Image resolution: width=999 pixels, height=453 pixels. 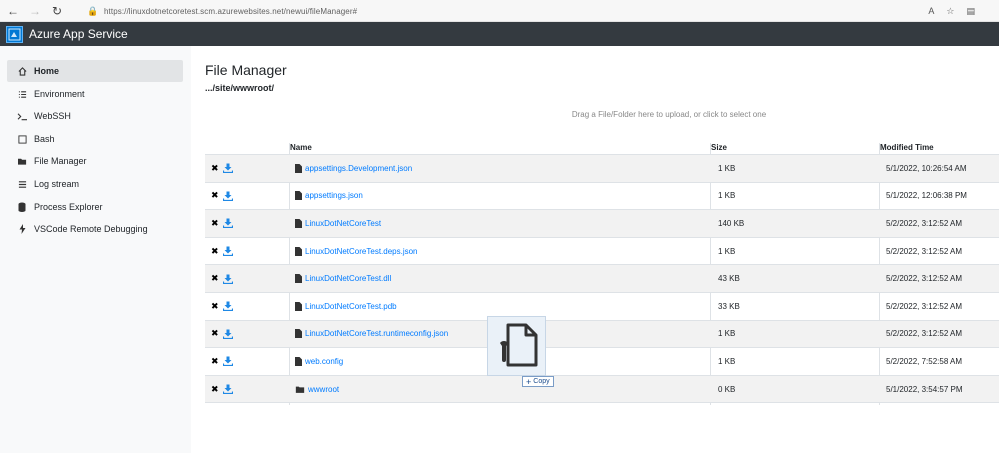 What do you see at coordinates (13, 11) in the screenshot?
I see `back-icon: ←` at bounding box center [13, 11].